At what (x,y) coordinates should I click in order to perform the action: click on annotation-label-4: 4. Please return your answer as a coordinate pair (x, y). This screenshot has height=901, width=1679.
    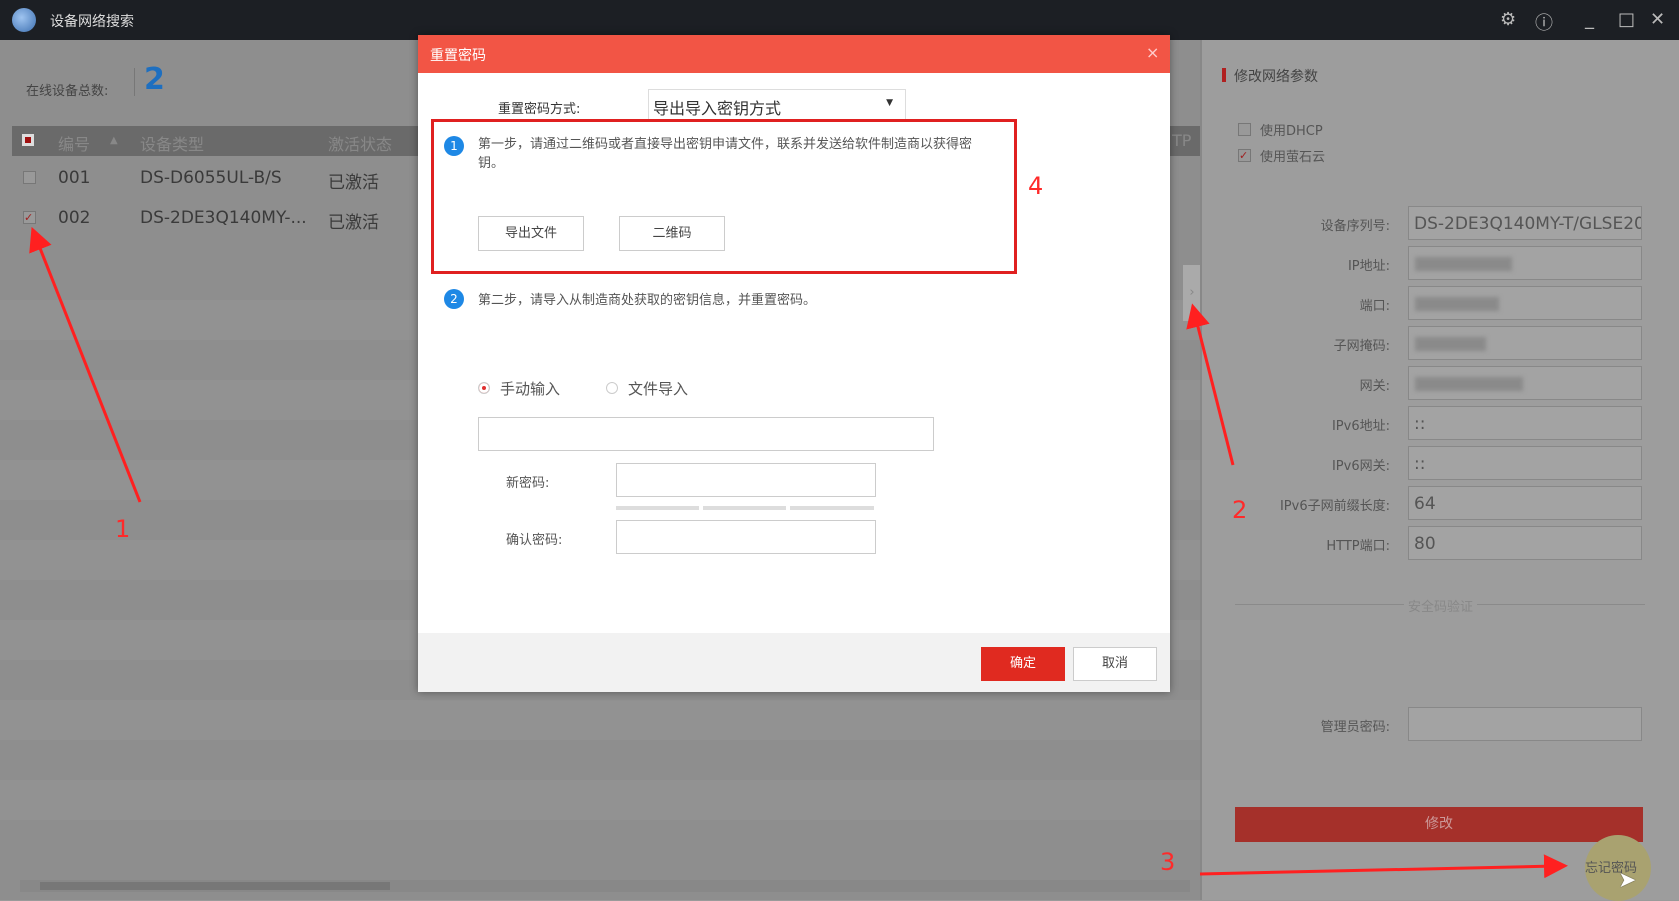
    Looking at the image, I should click on (1036, 186).